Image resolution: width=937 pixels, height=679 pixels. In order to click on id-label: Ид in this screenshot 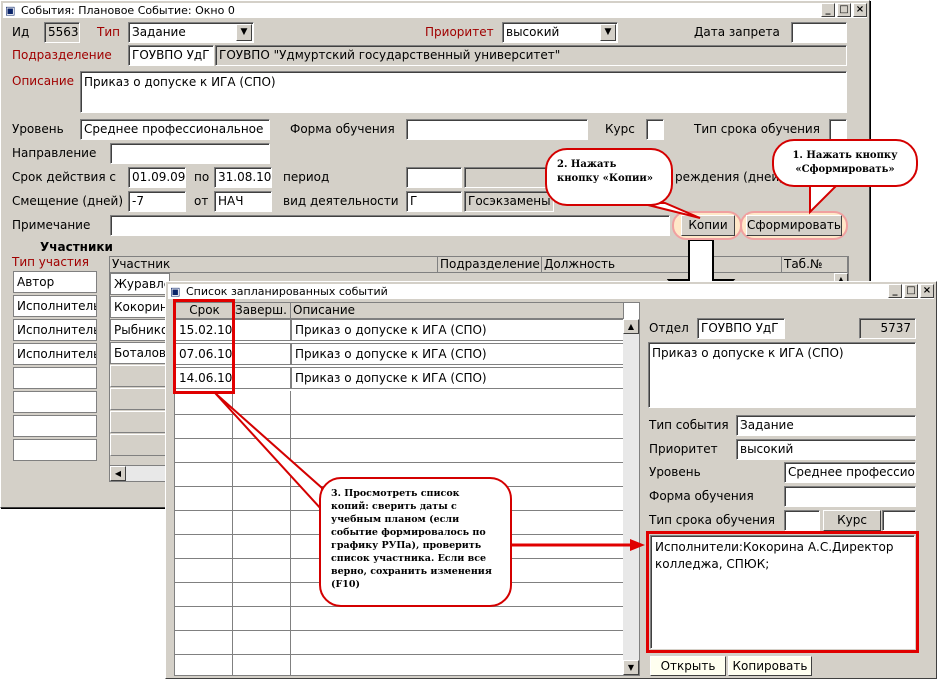, I will do `click(21, 32)`.